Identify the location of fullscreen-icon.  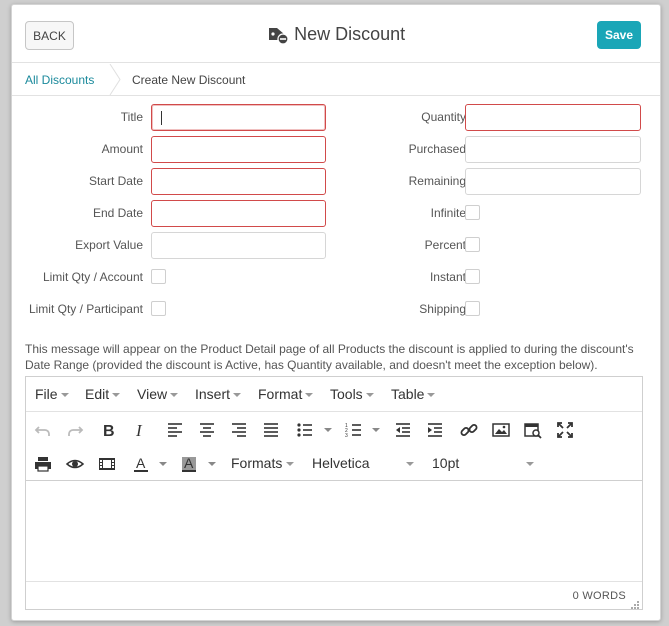
(565, 430).